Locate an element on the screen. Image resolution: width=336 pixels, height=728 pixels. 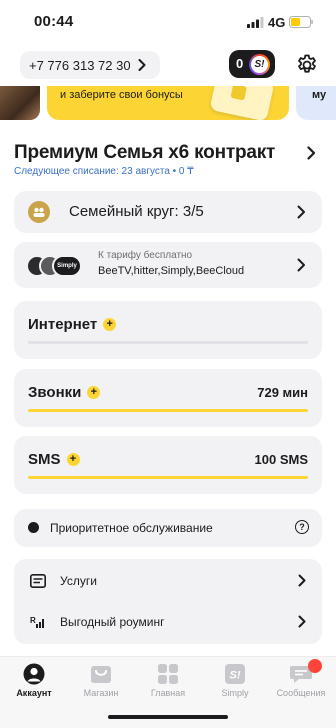
svg-text: S! is located at coordinates (235, 676).